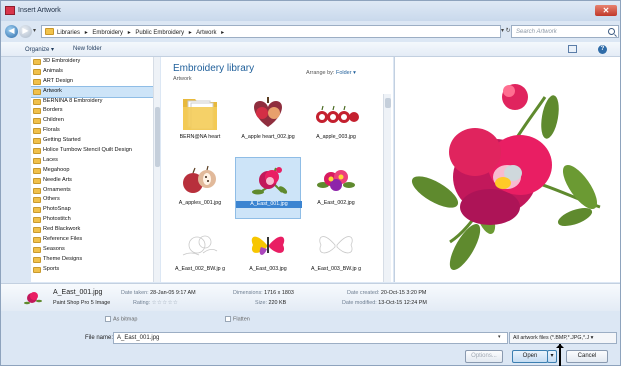 This screenshot has height=366, width=621. Describe the element at coordinates (94, 102) in the screenshot. I see `nav-item: BERNINA 8 Embroidery` at that location.